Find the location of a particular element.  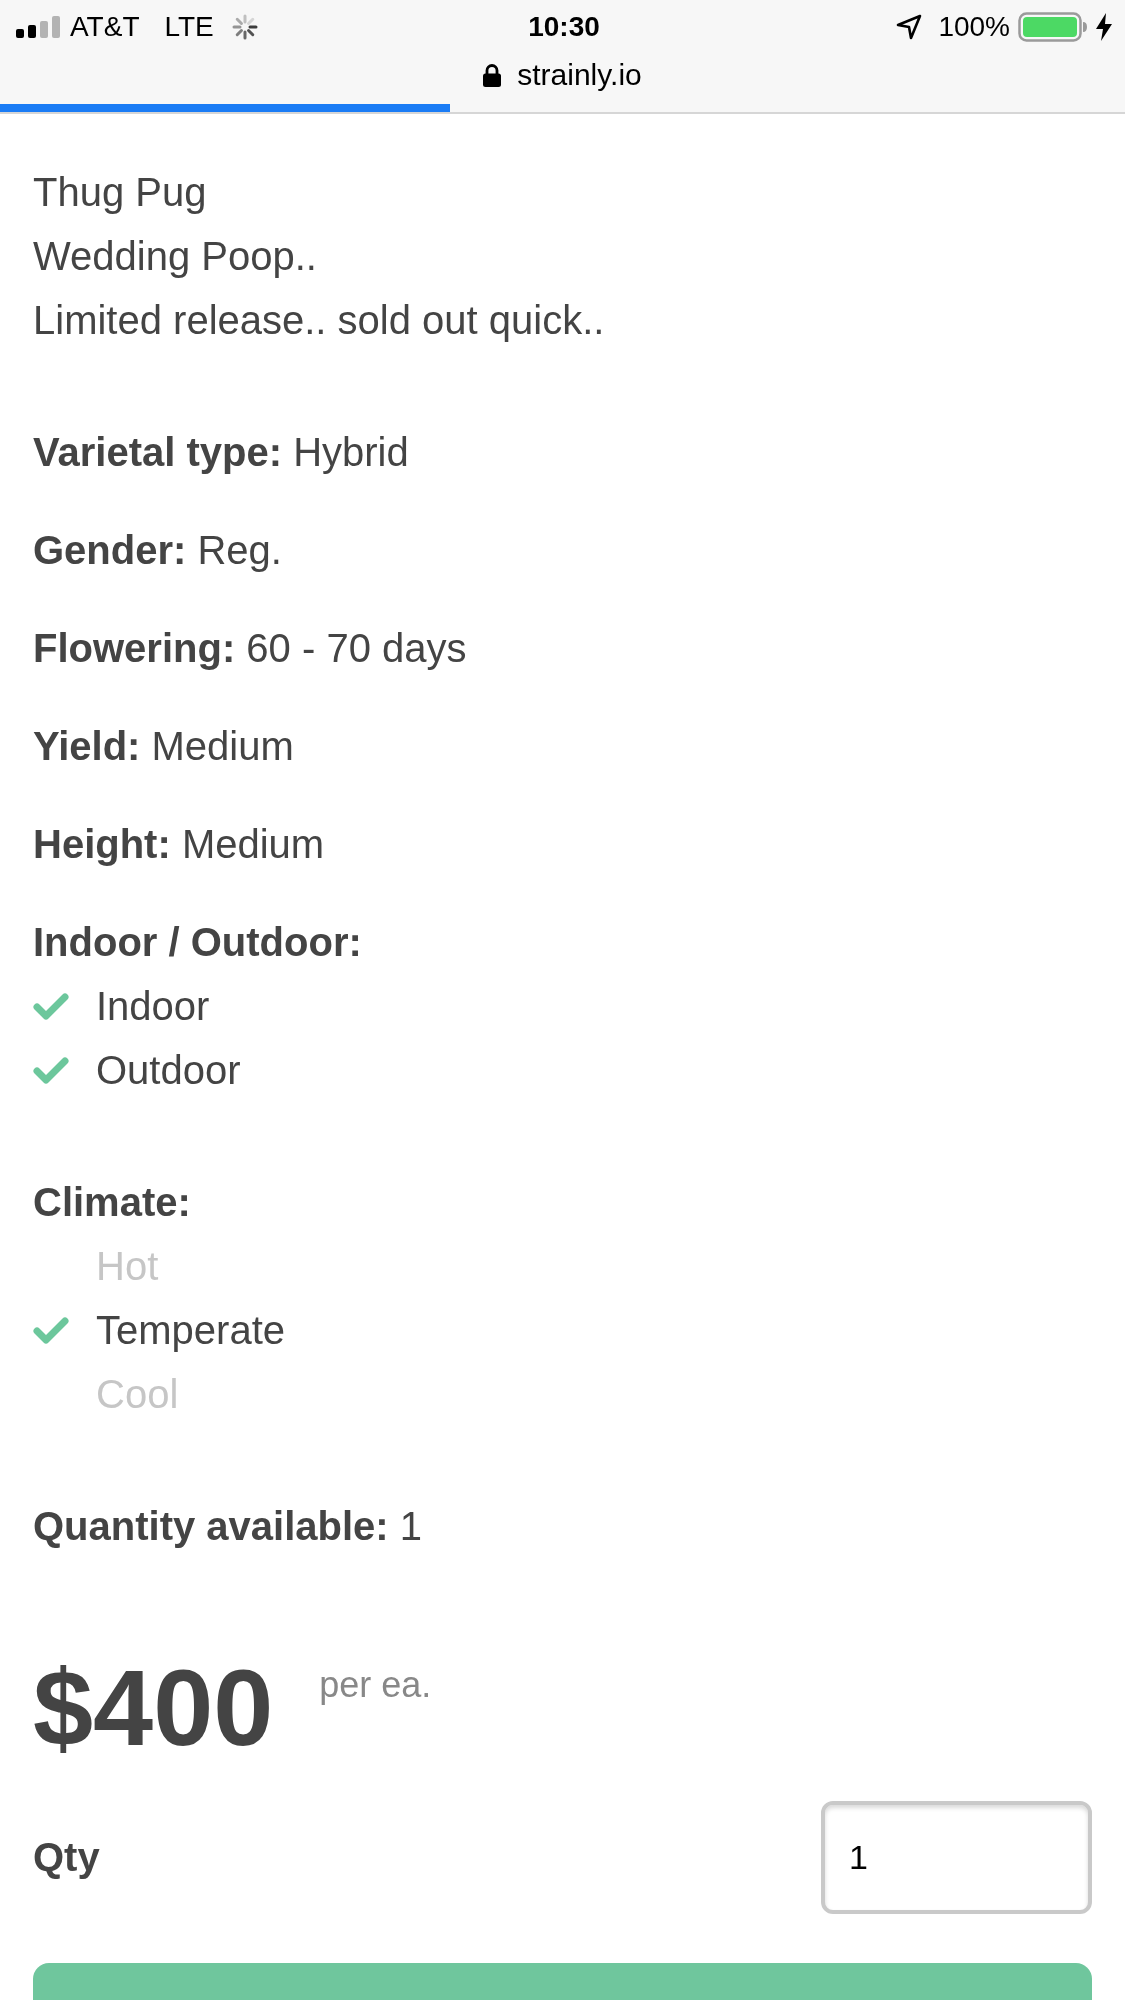

description-line: Wedding Poop.. is located at coordinates (175, 256).